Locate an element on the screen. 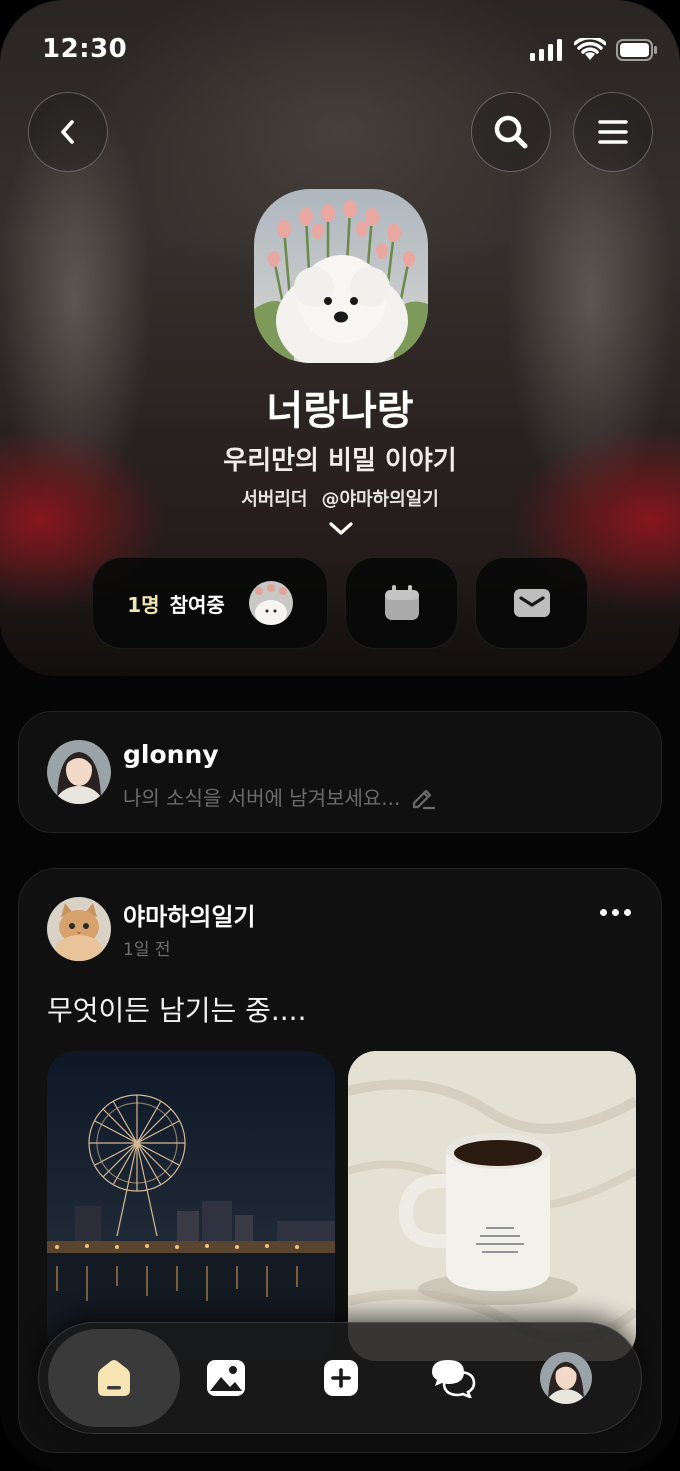  server-name: 너랑나랑 is located at coordinates (340, 411).